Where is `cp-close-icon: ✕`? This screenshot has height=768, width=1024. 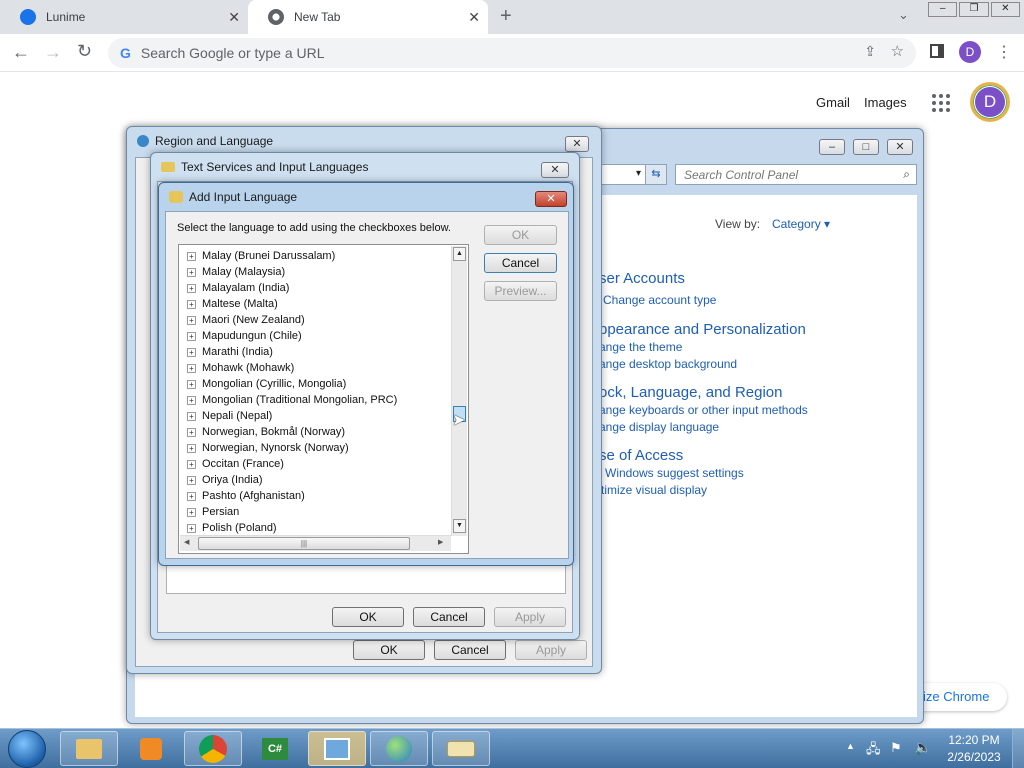 cp-close-icon: ✕ is located at coordinates (900, 147).